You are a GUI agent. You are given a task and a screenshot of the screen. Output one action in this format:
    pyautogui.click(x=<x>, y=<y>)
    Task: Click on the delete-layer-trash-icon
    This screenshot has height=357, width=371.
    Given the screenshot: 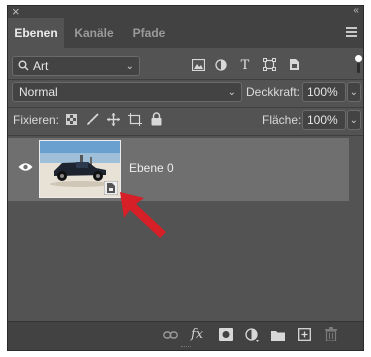 What is the action you would take?
    pyautogui.click(x=331, y=334)
    